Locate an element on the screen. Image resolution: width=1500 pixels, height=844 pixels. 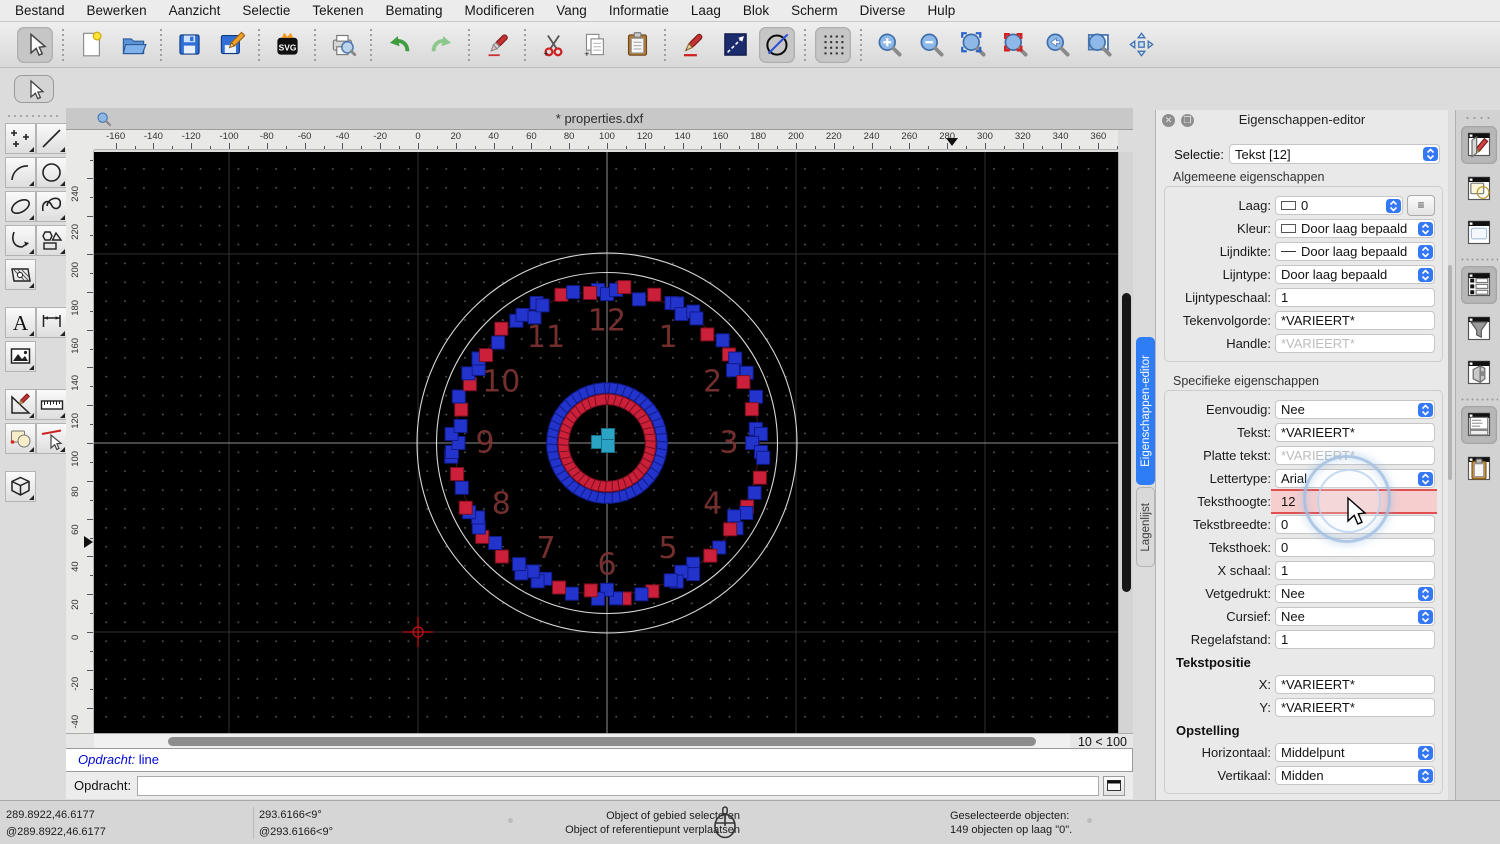
menu-selectie: Selectie is located at coordinates (266, 11).